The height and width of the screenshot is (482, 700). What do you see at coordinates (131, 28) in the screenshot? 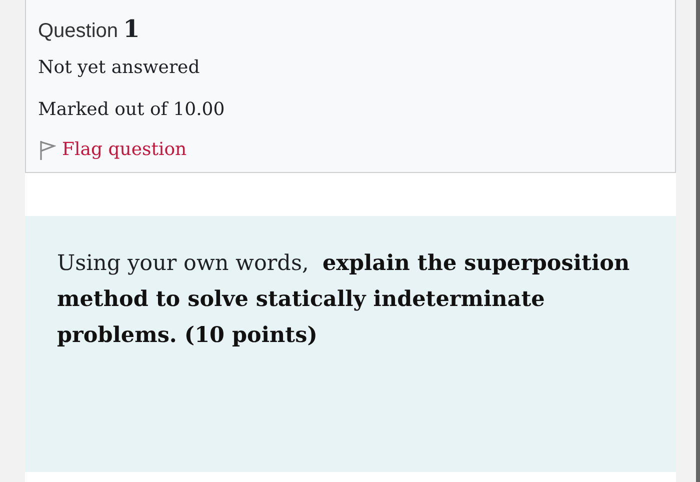
I see `question-number: 1` at bounding box center [131, 28].